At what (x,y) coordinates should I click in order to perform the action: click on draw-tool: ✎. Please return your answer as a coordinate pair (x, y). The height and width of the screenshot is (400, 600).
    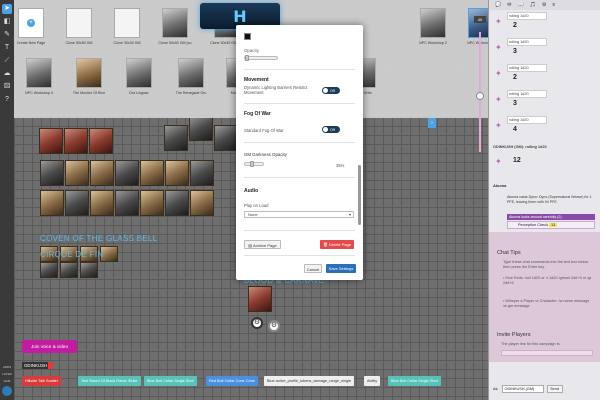
    Looking at the image, I should click on (7, 35).